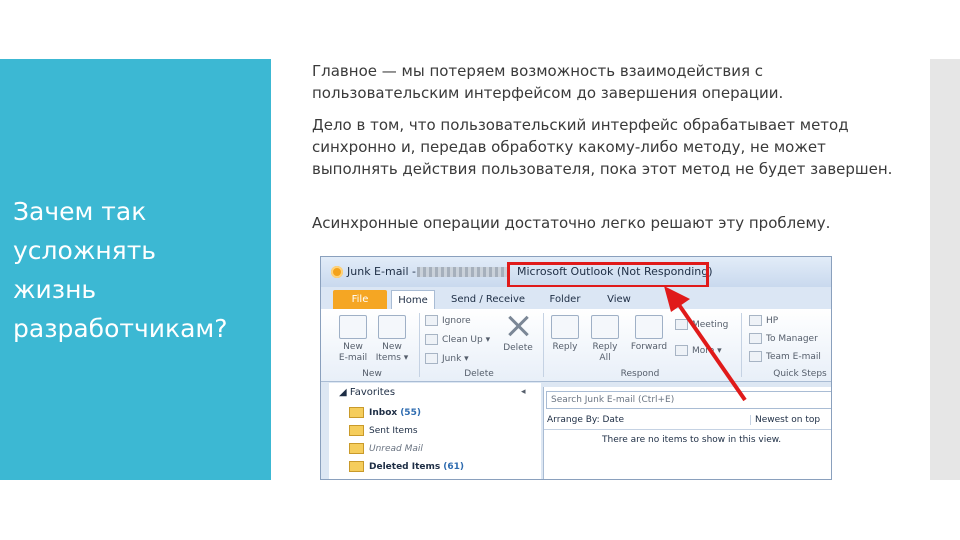  What do you see at coordinates (605, 352) in the screenshot?
I see `reply-all-label: Reply All` at bounding box center [605, 352].